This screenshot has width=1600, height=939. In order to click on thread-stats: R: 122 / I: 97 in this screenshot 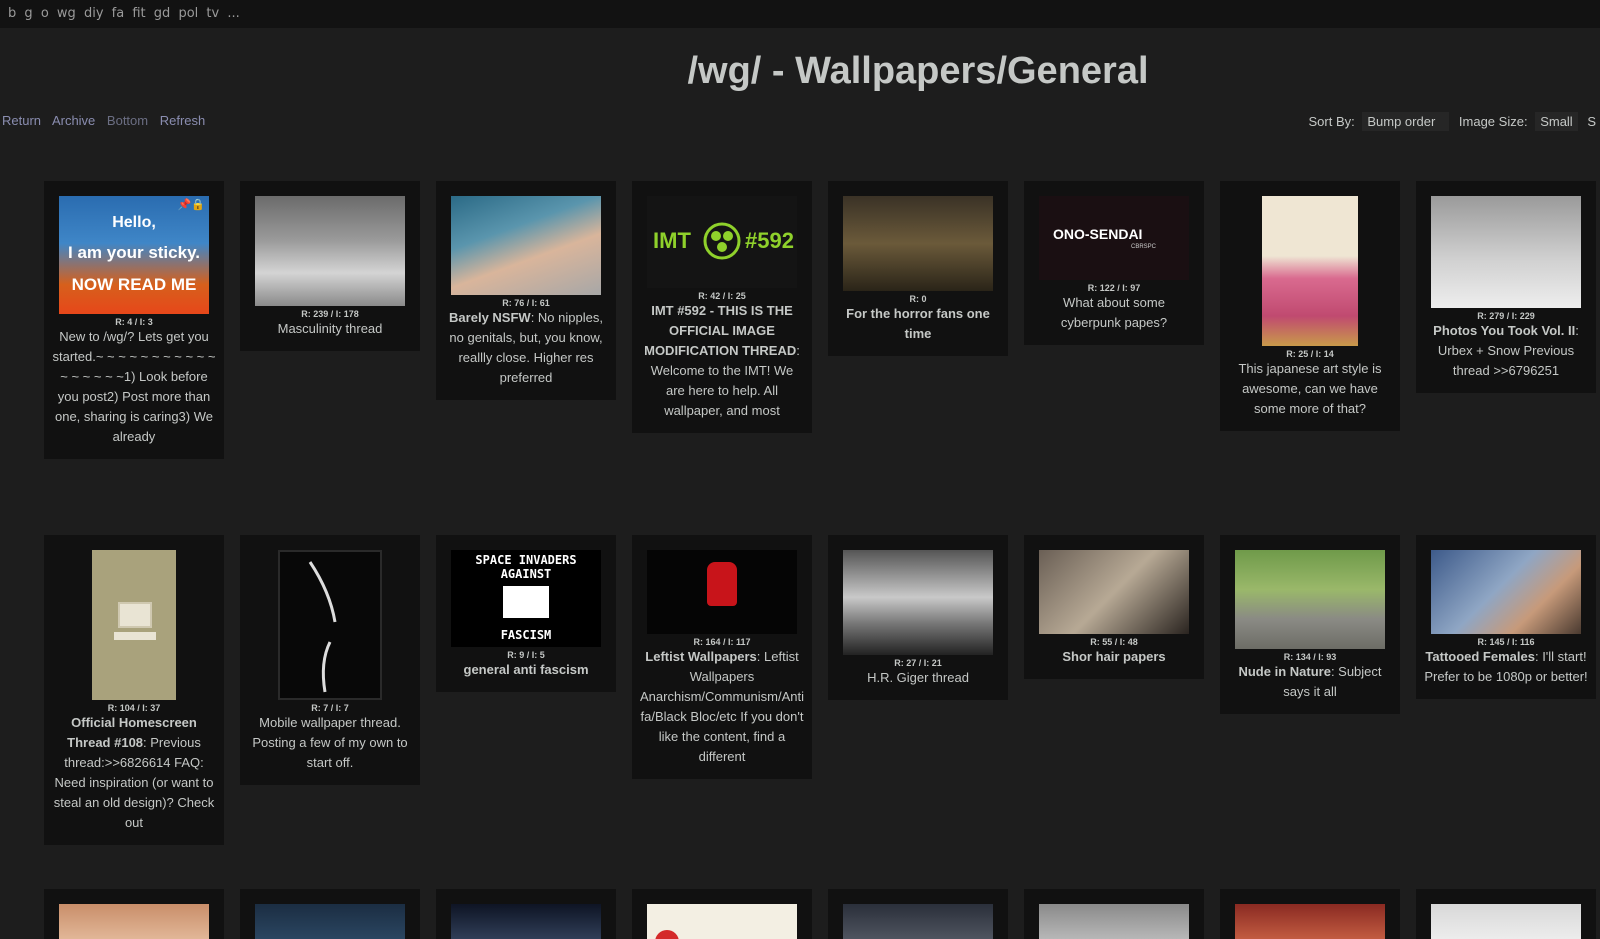, I will do `click(1114, 288)`.